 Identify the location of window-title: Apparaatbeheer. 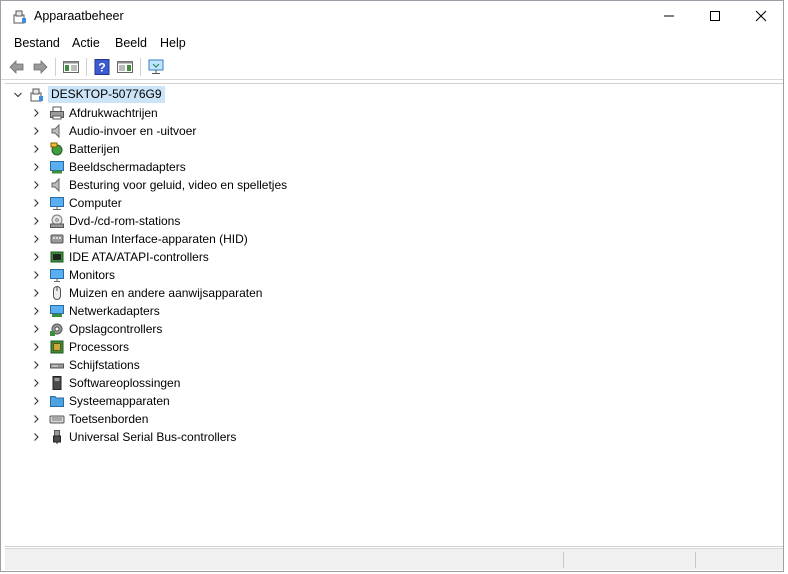
(79, 16).